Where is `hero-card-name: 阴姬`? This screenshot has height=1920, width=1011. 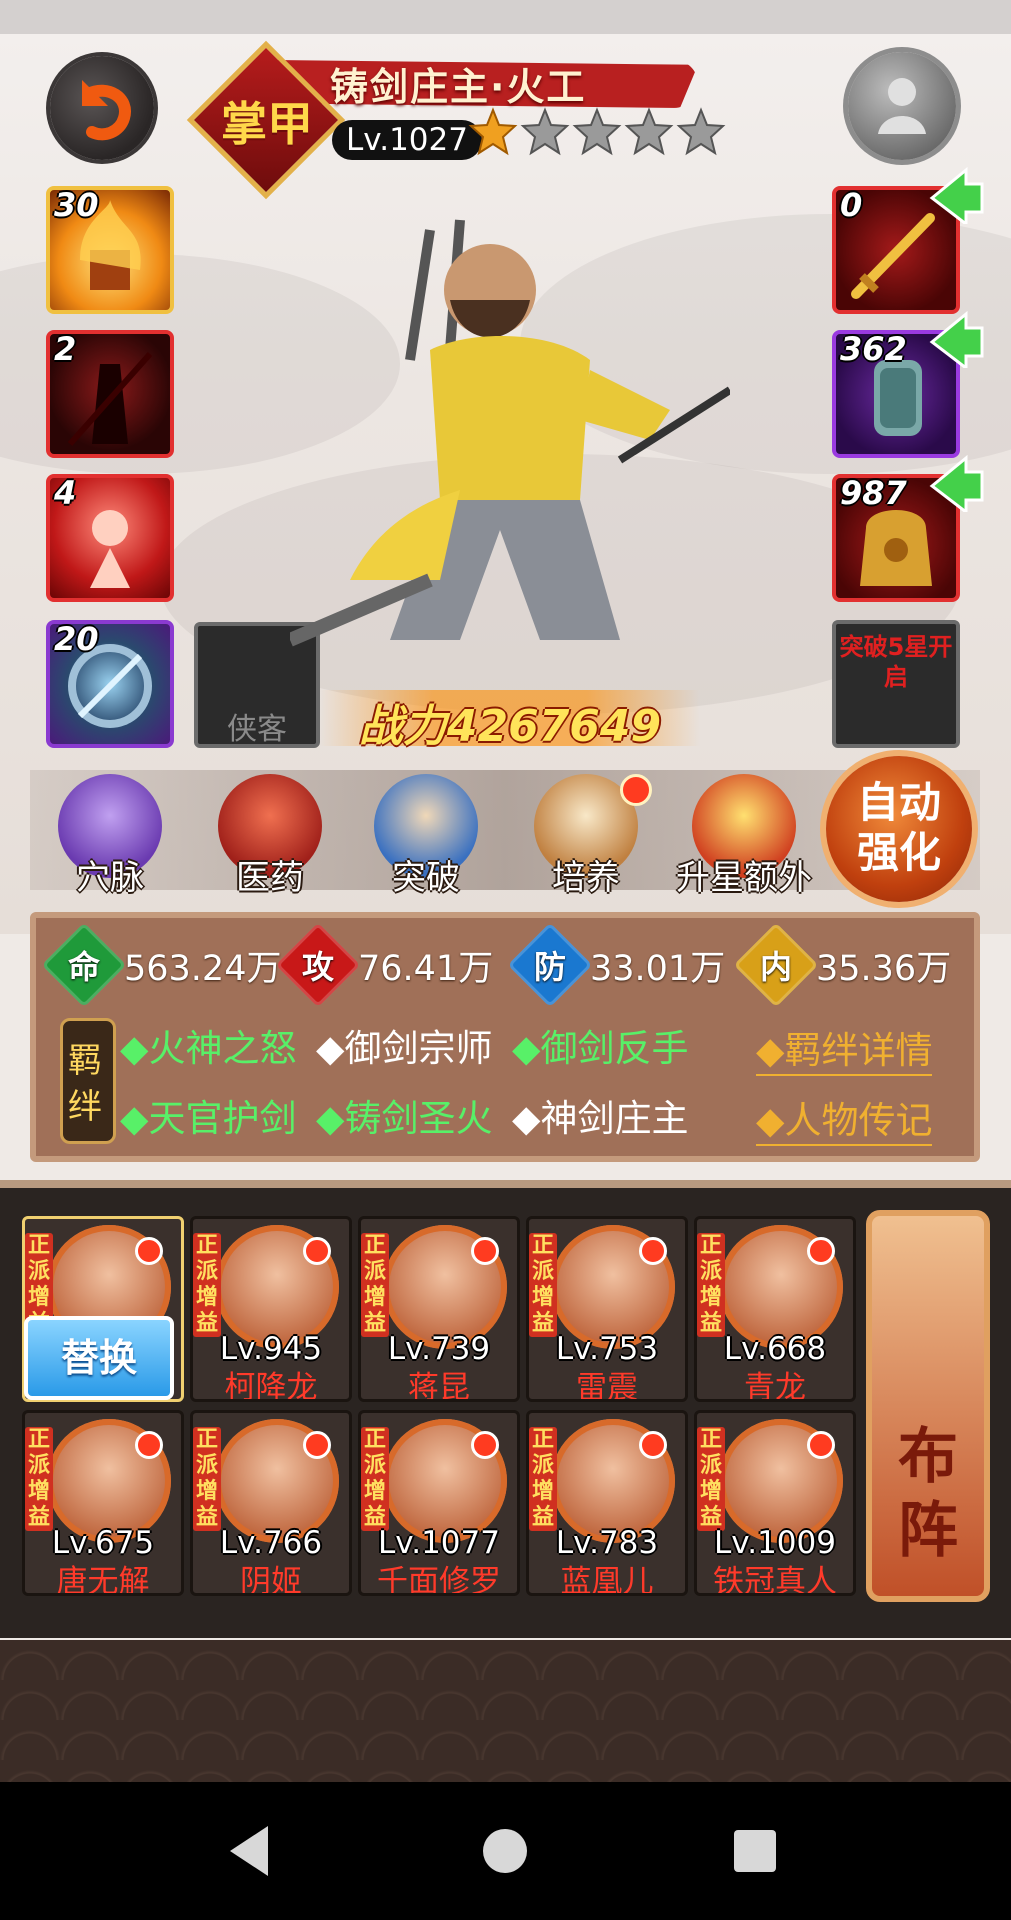 hero-card-name: 阴姬 is located at coordinates (271, 1580).